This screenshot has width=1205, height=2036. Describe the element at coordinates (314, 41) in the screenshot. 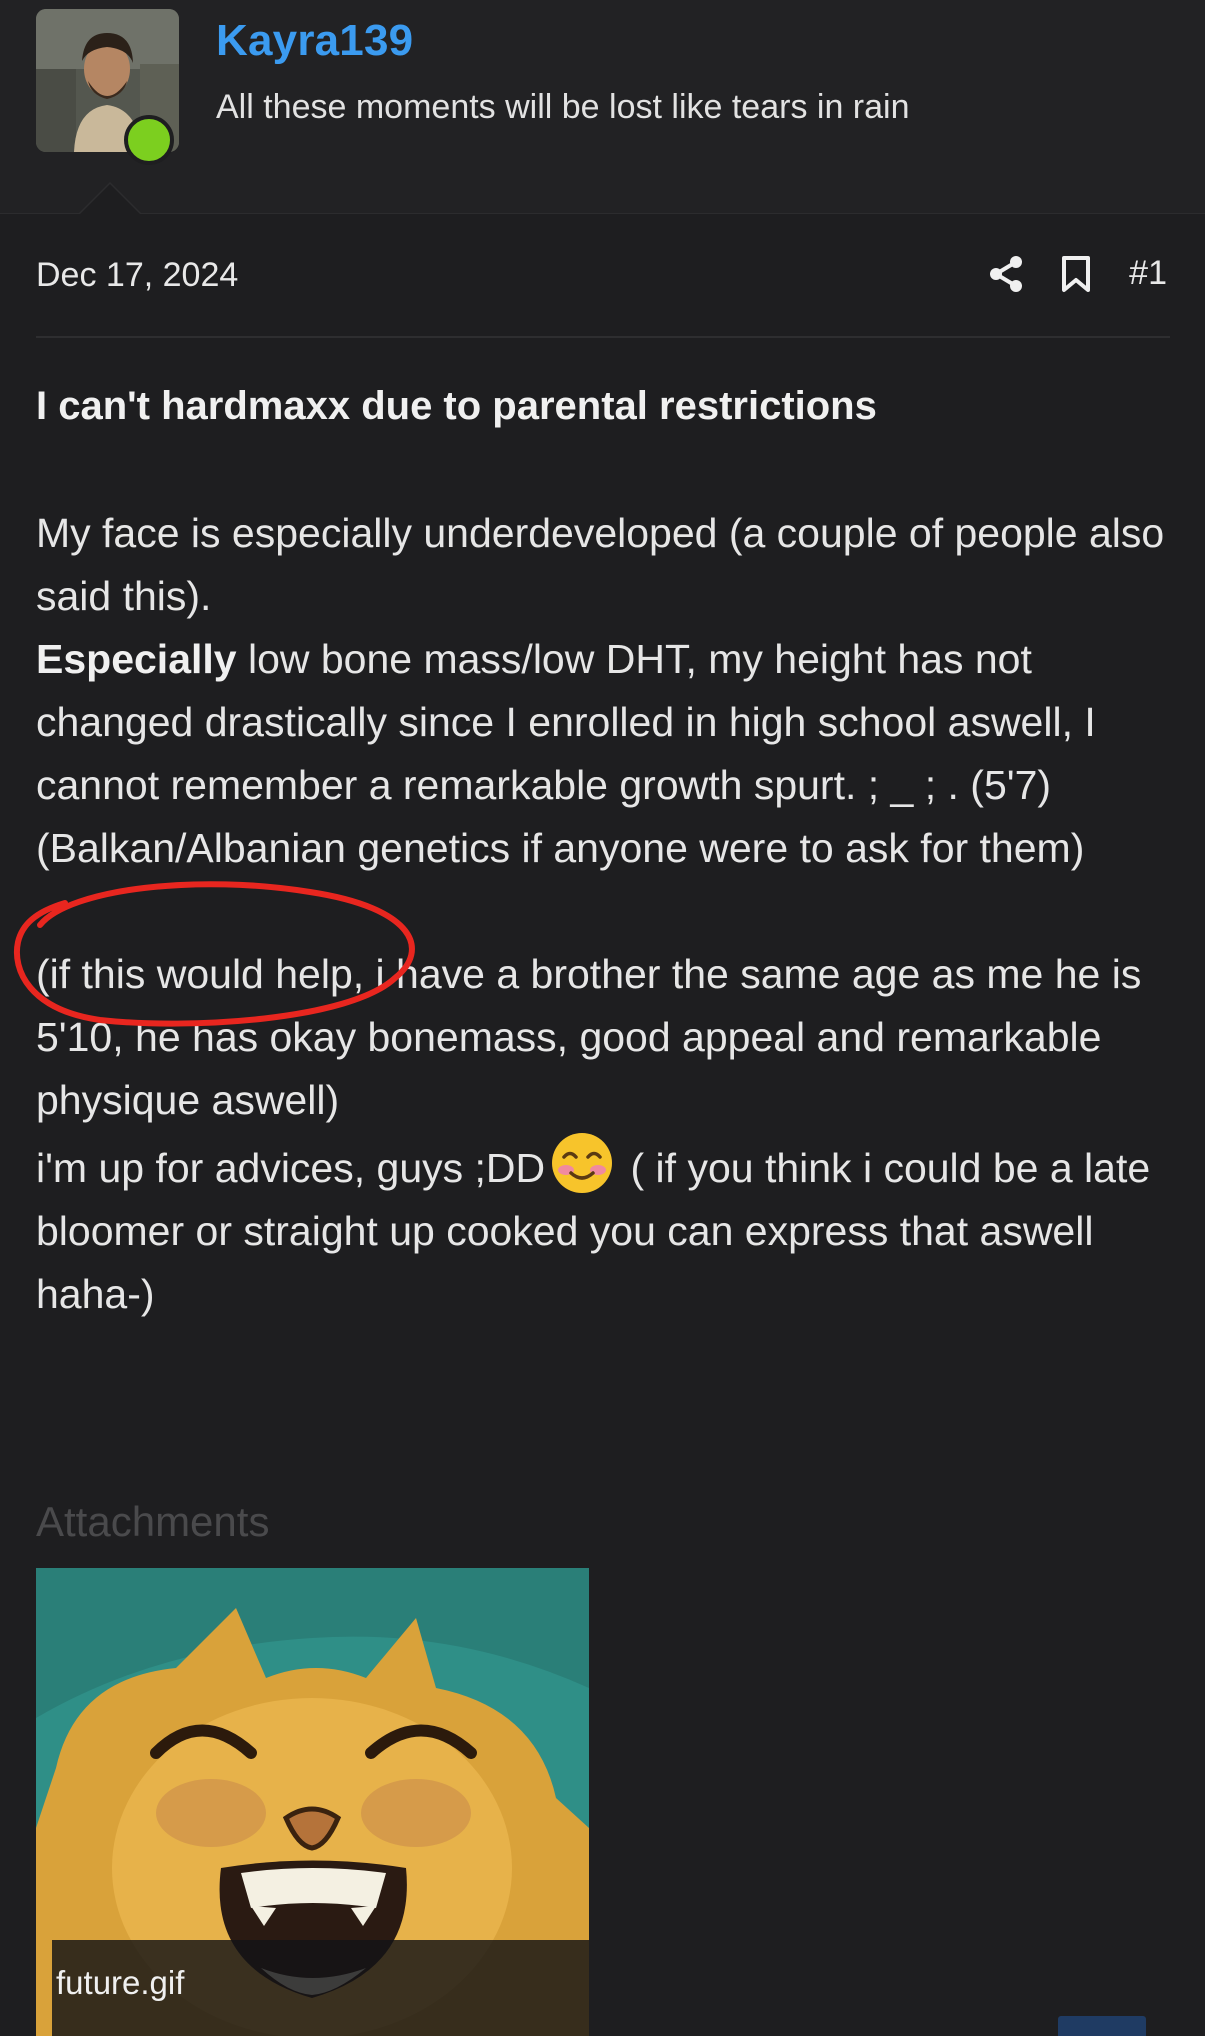

I see `username-link: Kayra139` at that location.